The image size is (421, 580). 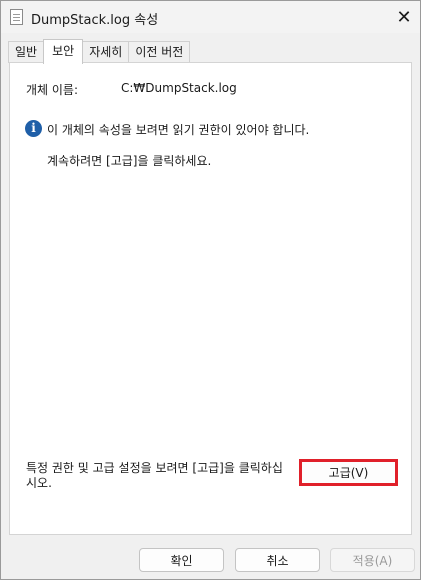 I want to click on ok-button: 확인, so click(x=181, y=560).